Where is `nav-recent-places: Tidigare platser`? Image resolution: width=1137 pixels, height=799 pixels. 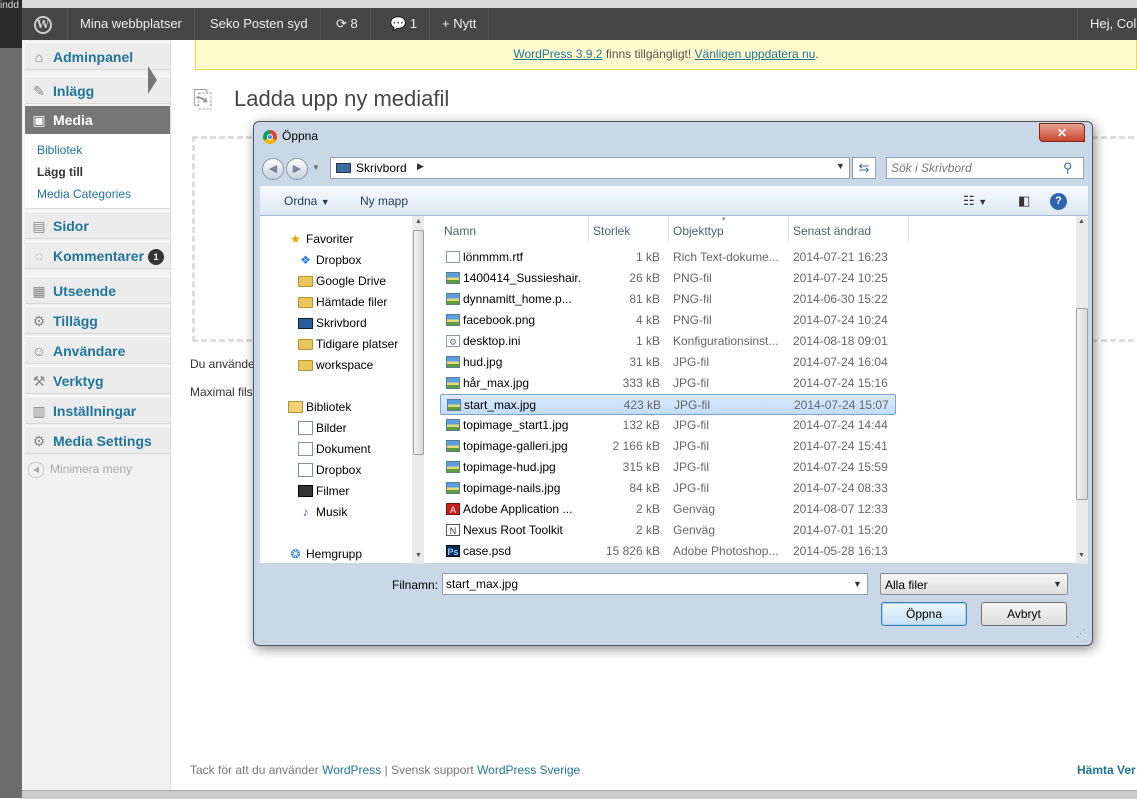 nav-recent-places: Tidigare platser is located at coordinates (348, 344).